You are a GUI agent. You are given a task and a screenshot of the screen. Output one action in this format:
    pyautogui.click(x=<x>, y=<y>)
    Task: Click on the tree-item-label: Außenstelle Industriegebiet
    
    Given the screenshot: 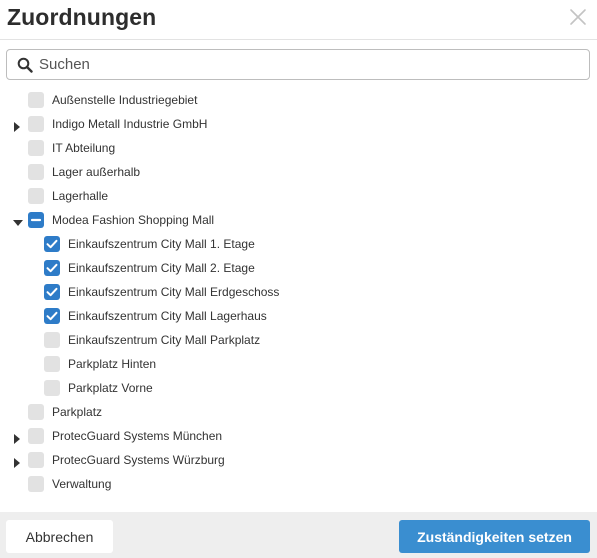 What is the action you would take?
    pyautogui.click(x=125, y=100)
    